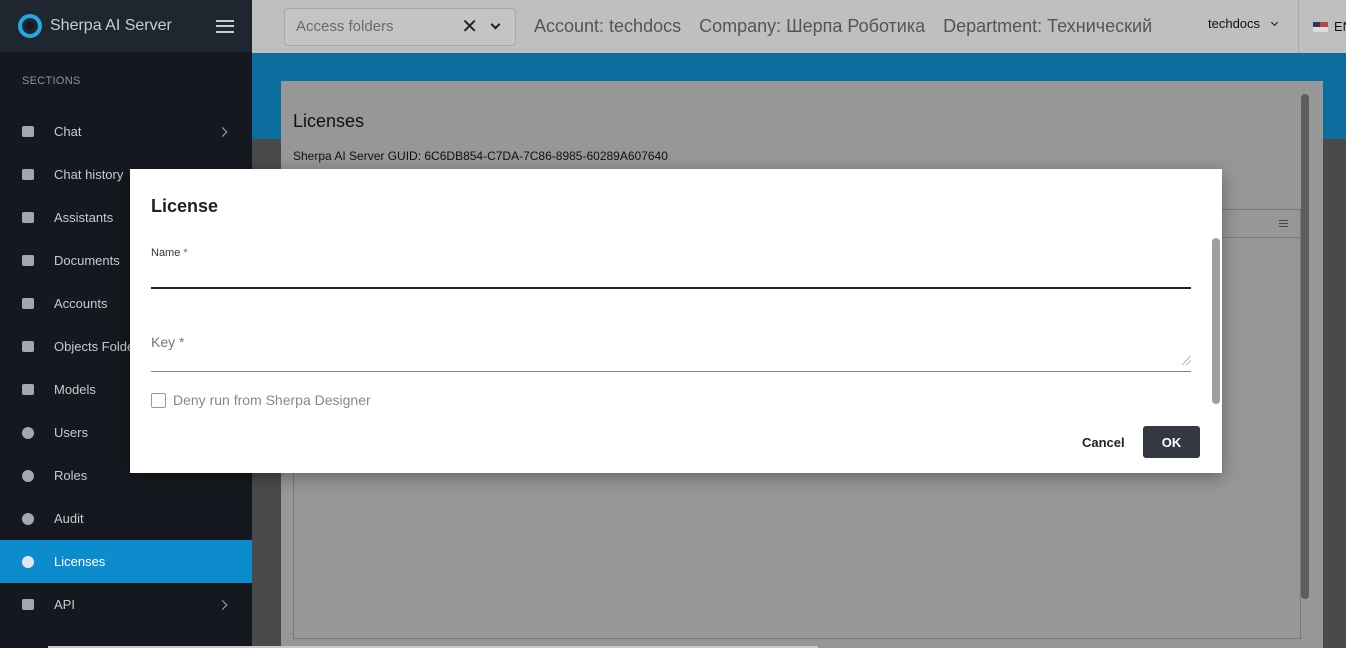  Describe the element at coordinates (1103, 442) in the screenshot. I see `cancel-button: Cancel` at that location.